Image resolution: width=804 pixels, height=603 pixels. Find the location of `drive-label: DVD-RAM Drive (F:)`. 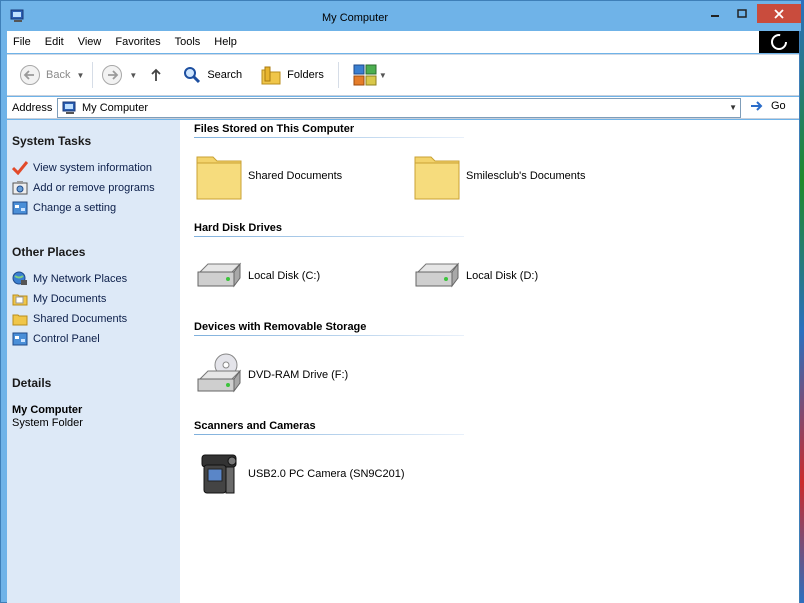

drive-label: DVD-RAM Drive (F:) is located at coordinates (298, 375).